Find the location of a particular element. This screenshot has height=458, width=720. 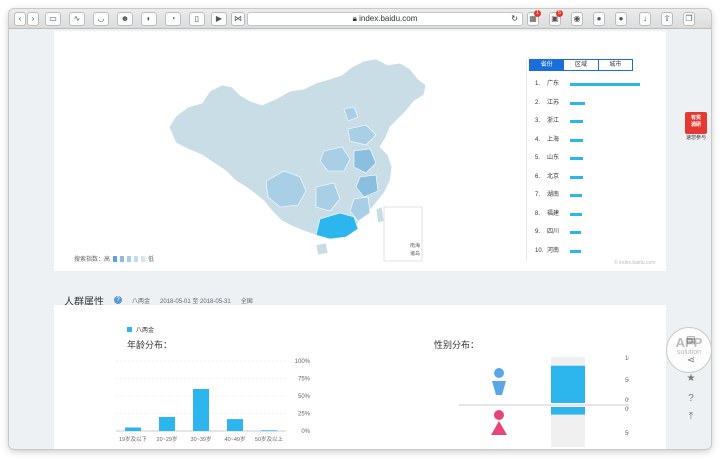

demographics-legend: 八两金 is located at coordinates (140, 329).